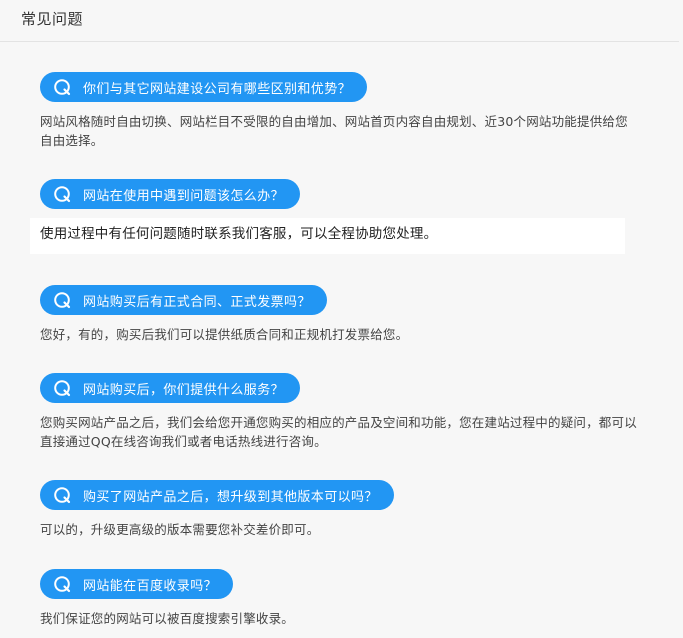 This screenshot has height=638, width=683. Describe the element at coordinates (52, 19) in the screenshot. I see `page-title: 常见问题` at that location.